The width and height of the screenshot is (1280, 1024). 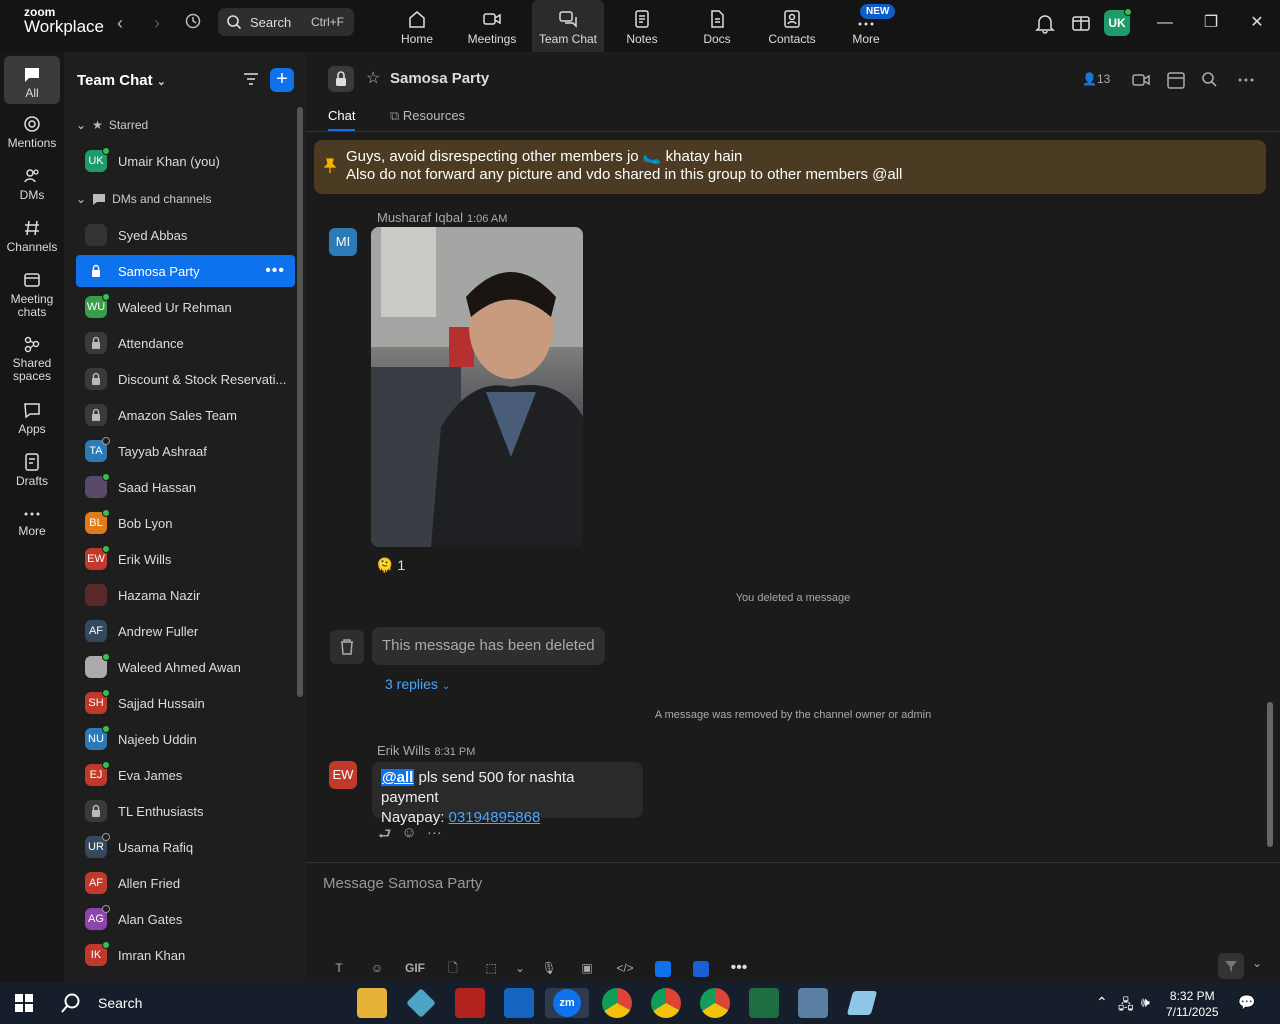 I want to click on rail-shared-spaces: Shared spaces, so click(x=32, y=358).